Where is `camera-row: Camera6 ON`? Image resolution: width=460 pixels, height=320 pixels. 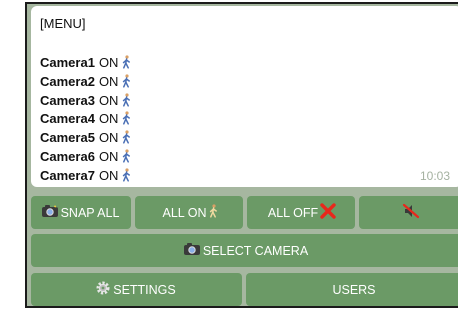 camera-row: Camera6 ON is located at coordinates (85, 157).